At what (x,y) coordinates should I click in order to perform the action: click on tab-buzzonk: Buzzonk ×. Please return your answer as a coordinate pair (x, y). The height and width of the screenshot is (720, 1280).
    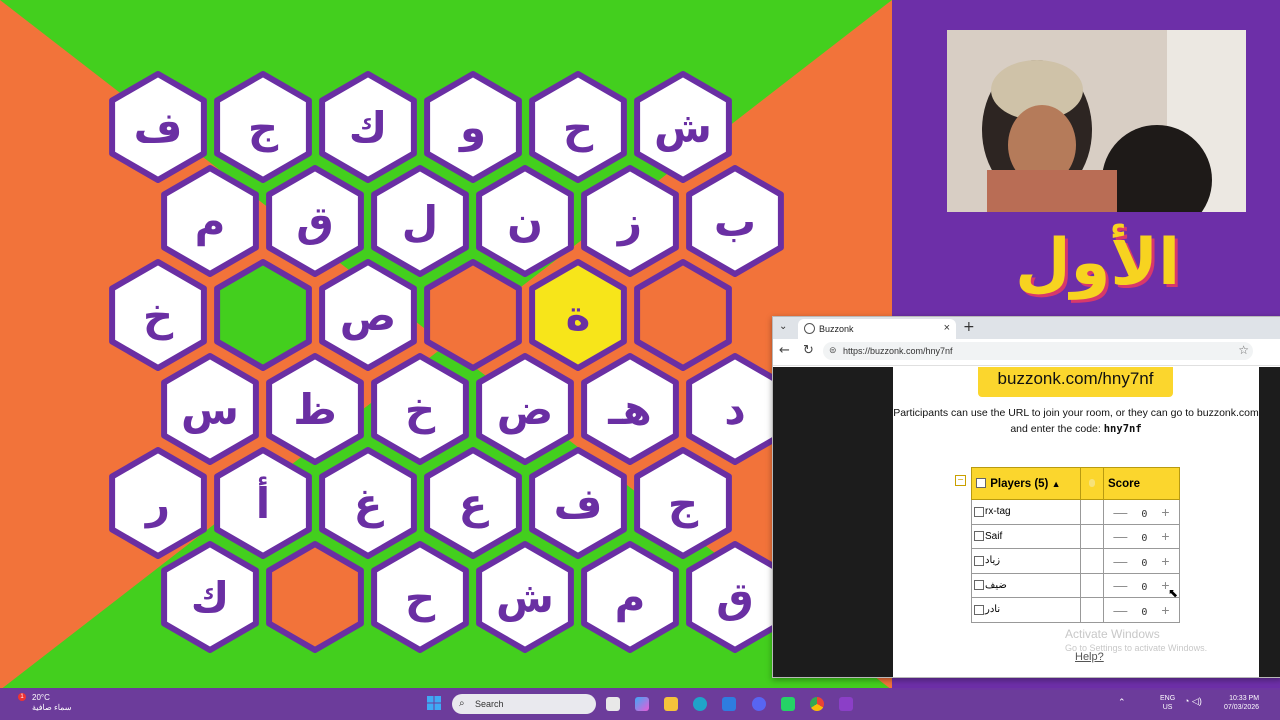
    Looking at the image, I should click on (877, 329).